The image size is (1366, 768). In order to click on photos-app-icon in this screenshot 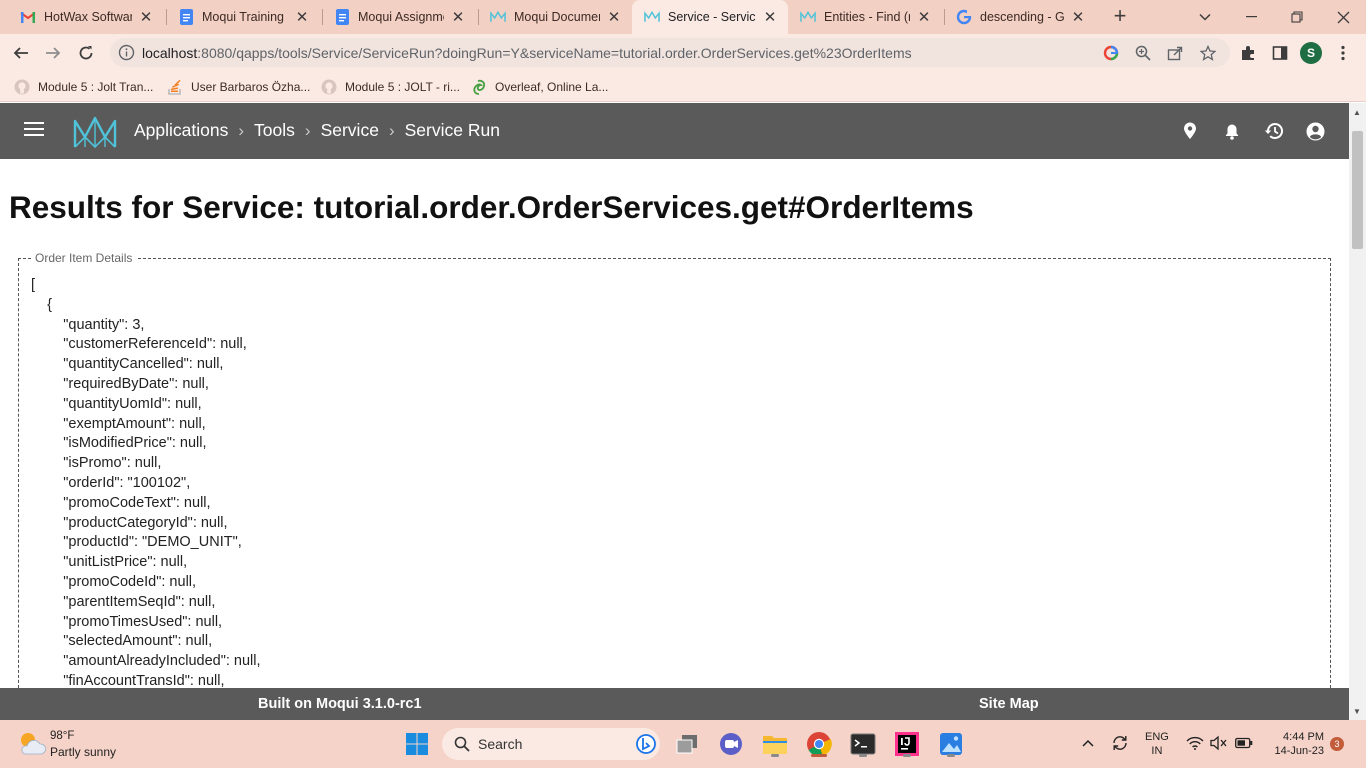, I will do `click(951, 744)`.